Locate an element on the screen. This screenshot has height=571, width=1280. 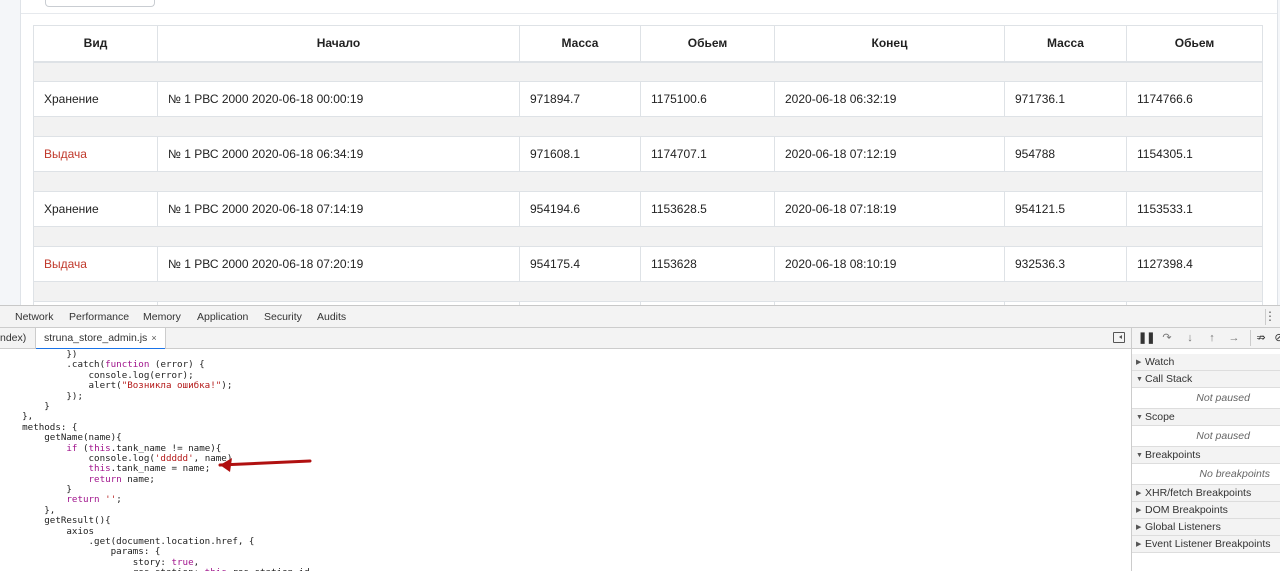
code-line: .get(document.location.href, { is located at coordinates (127, 542).